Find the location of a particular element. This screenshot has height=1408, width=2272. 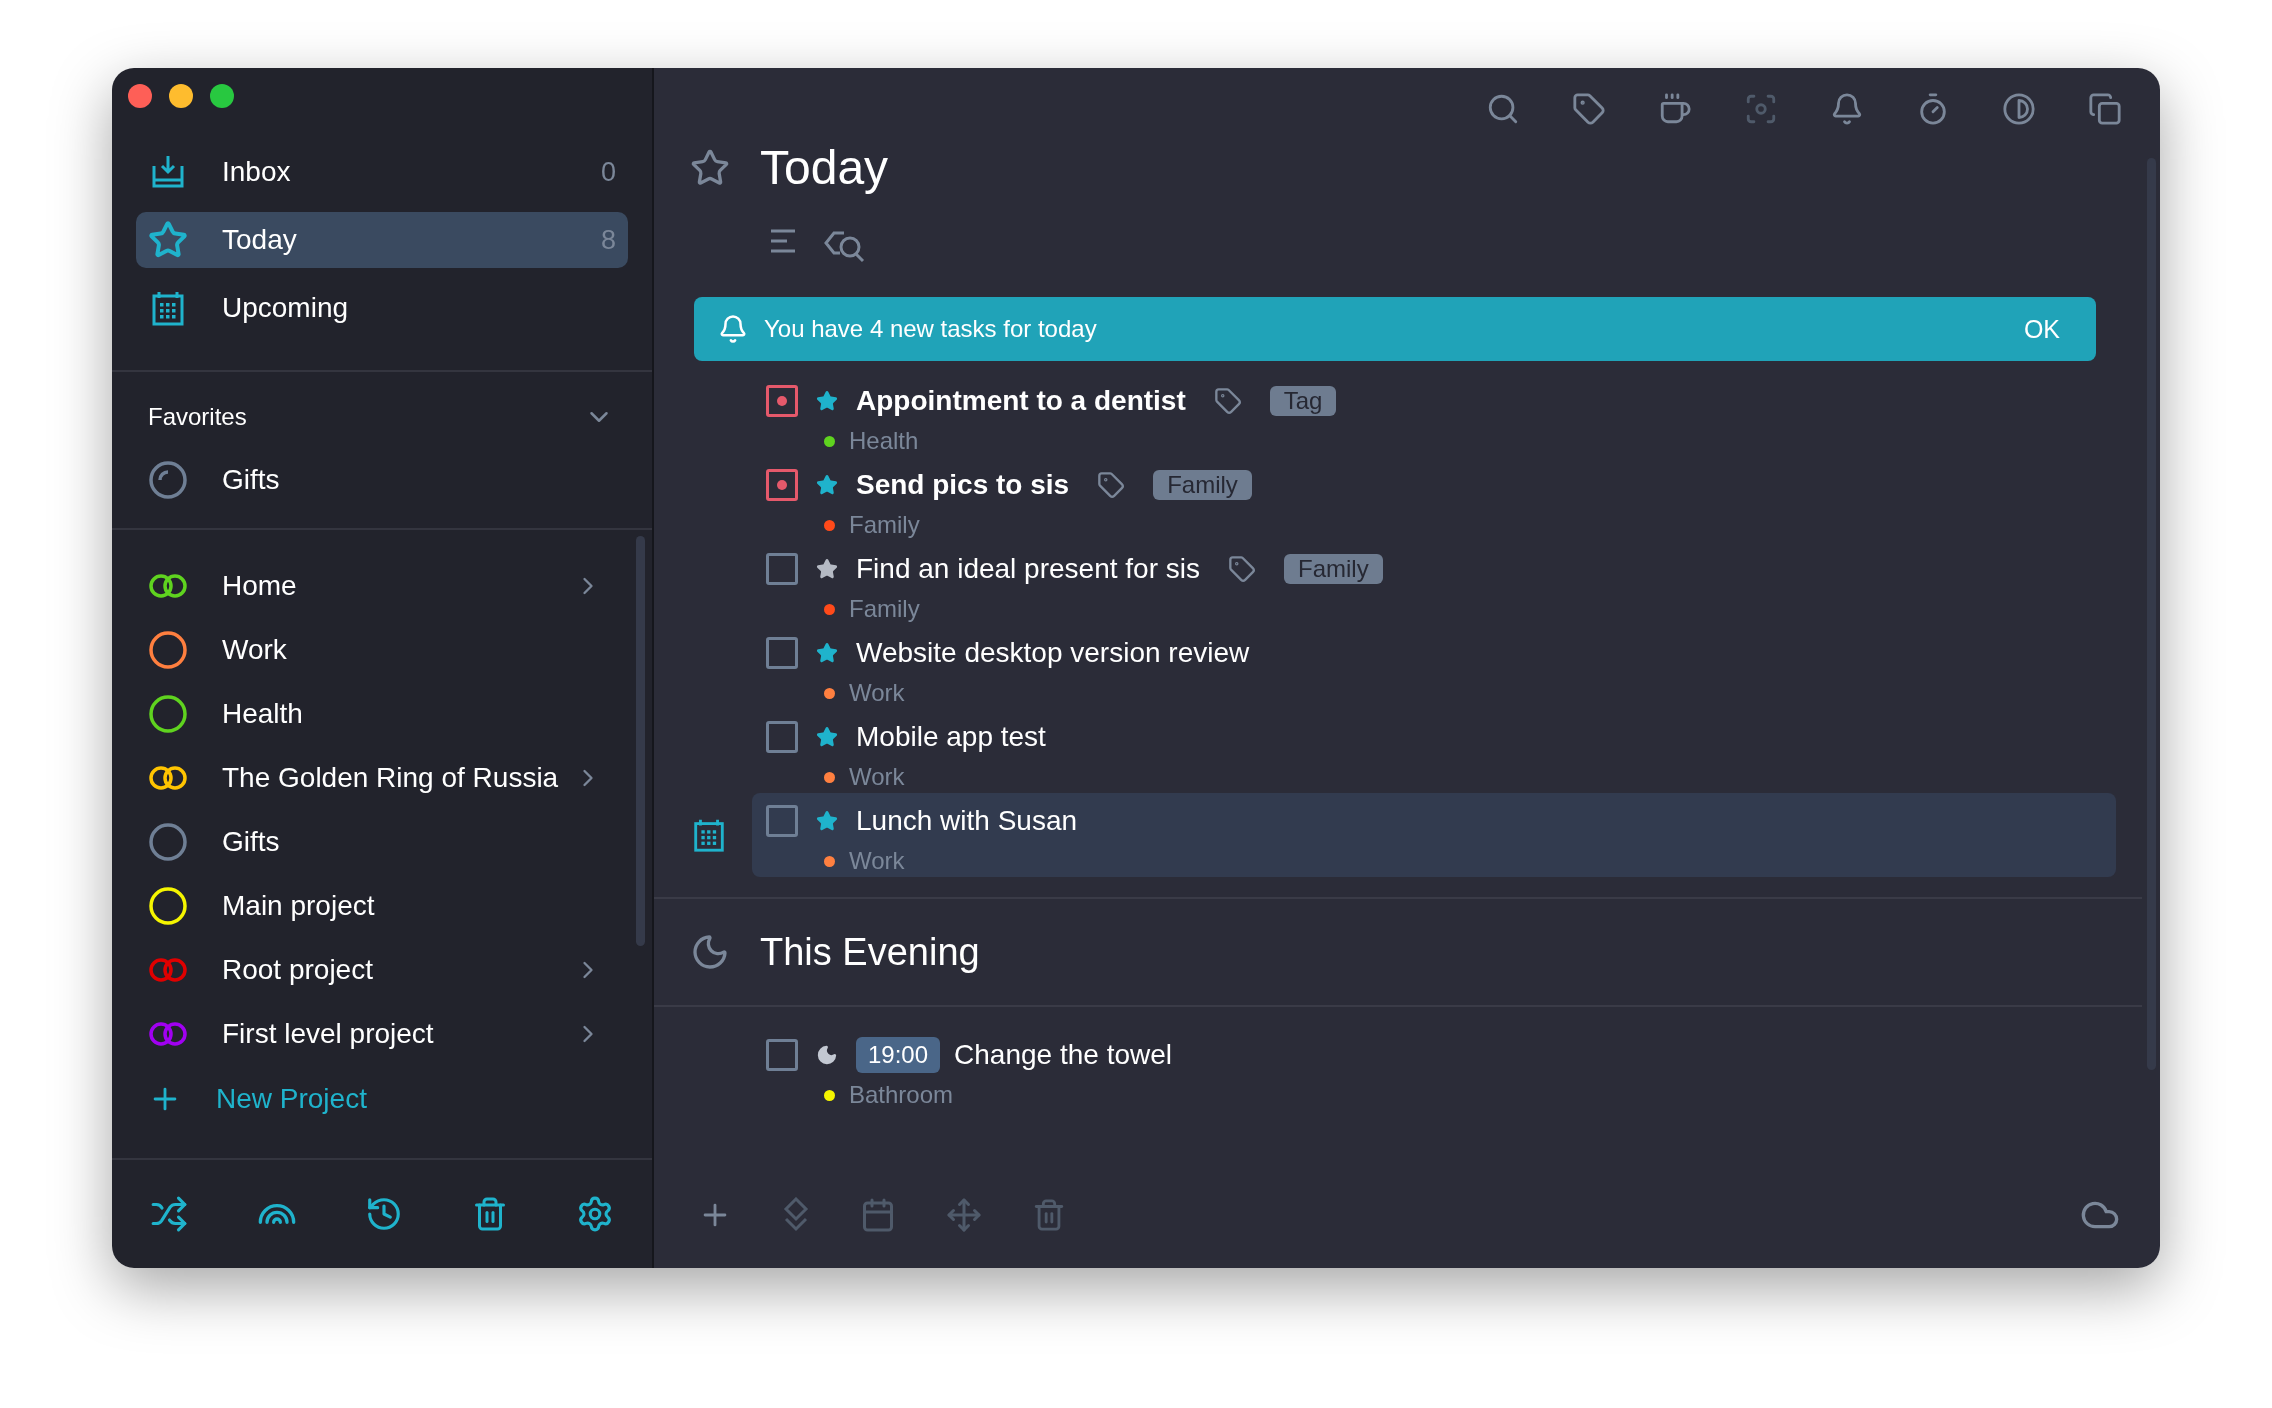

nav-label: Today is located at coordinates (260, 240).